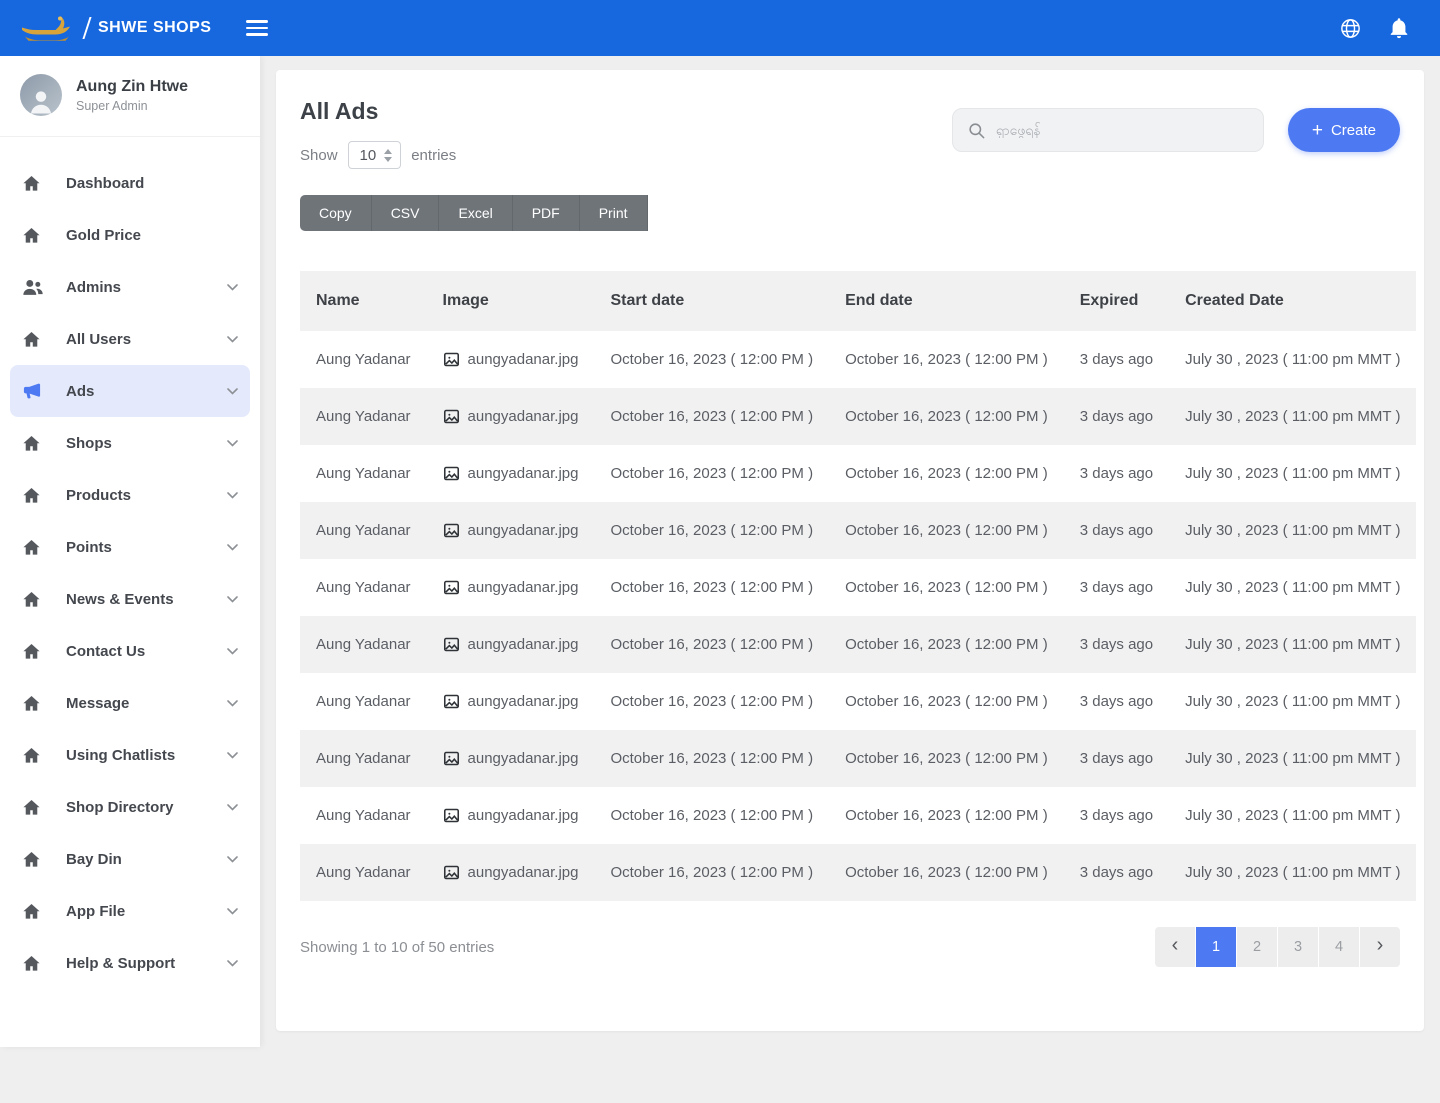  Describe the element at coordinates (130, 651) in the screenshot. I see `sidebar-item: Contact Us` at that location.